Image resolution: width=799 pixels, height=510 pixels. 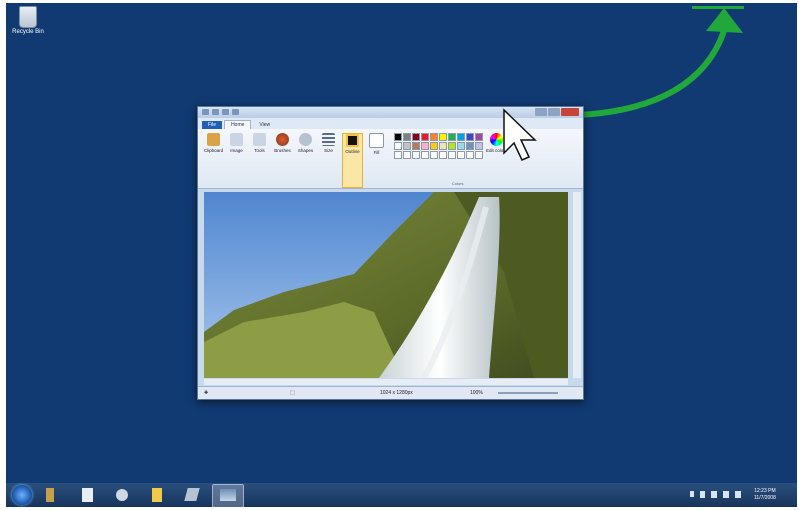 I want to click on taskbar-paint-button, so click(x=228, y=496).